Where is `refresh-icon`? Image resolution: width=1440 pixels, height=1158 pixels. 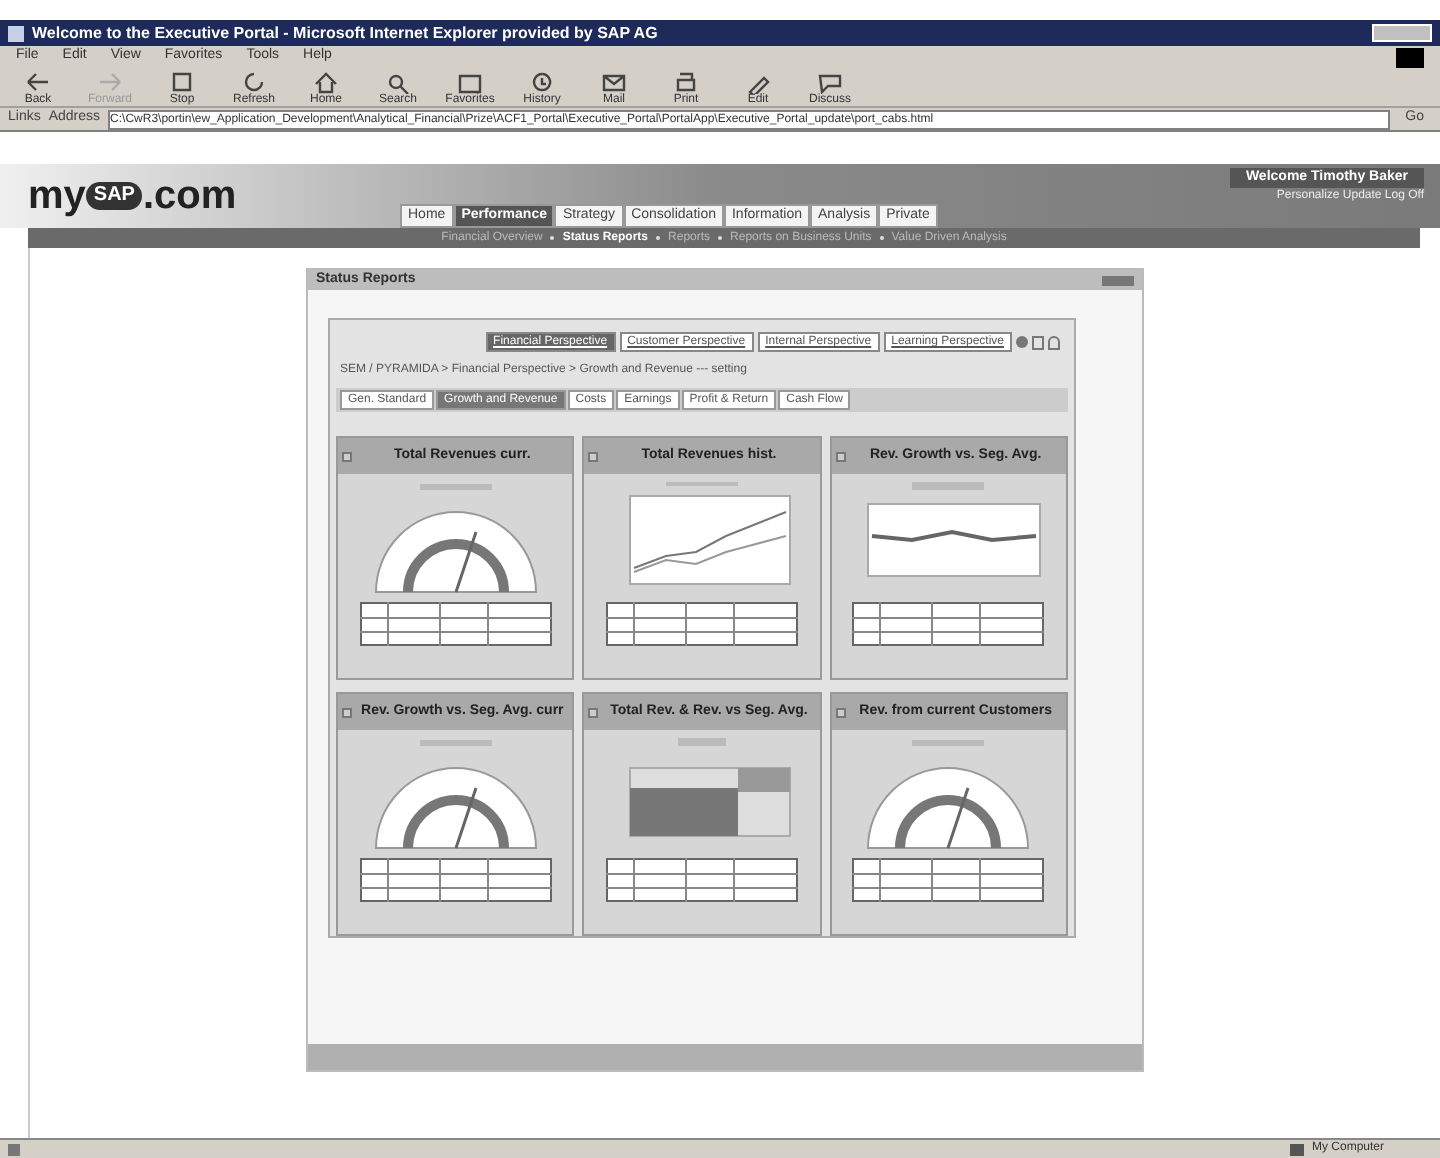
refresh-icon is located at coordinates (254, 82).